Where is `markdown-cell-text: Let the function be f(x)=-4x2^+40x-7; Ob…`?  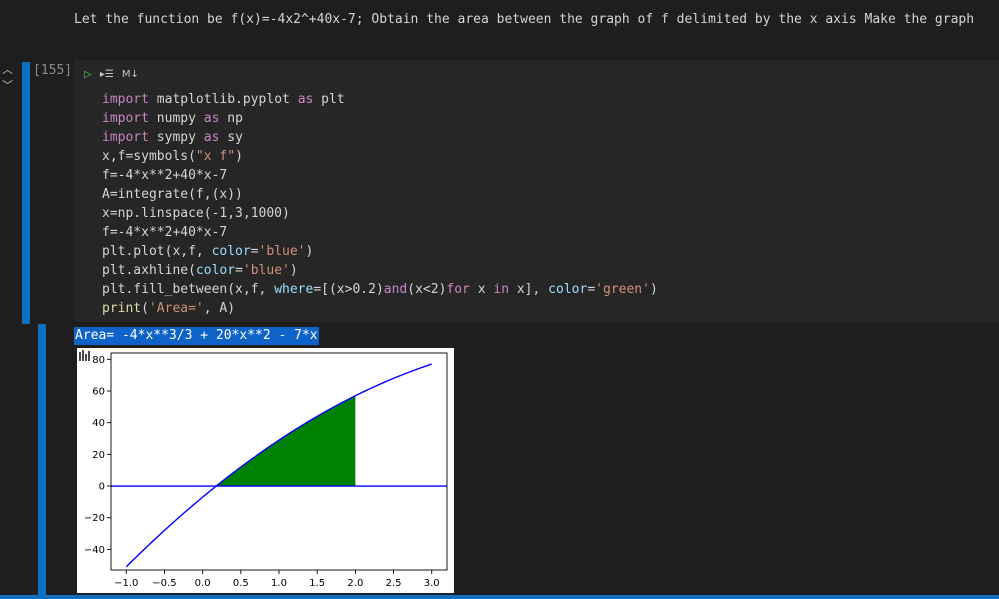 markdown-cell-text: Let the function be f(x)=-4x2^+40x-7; Ob… is located at coordinates (524, 19).